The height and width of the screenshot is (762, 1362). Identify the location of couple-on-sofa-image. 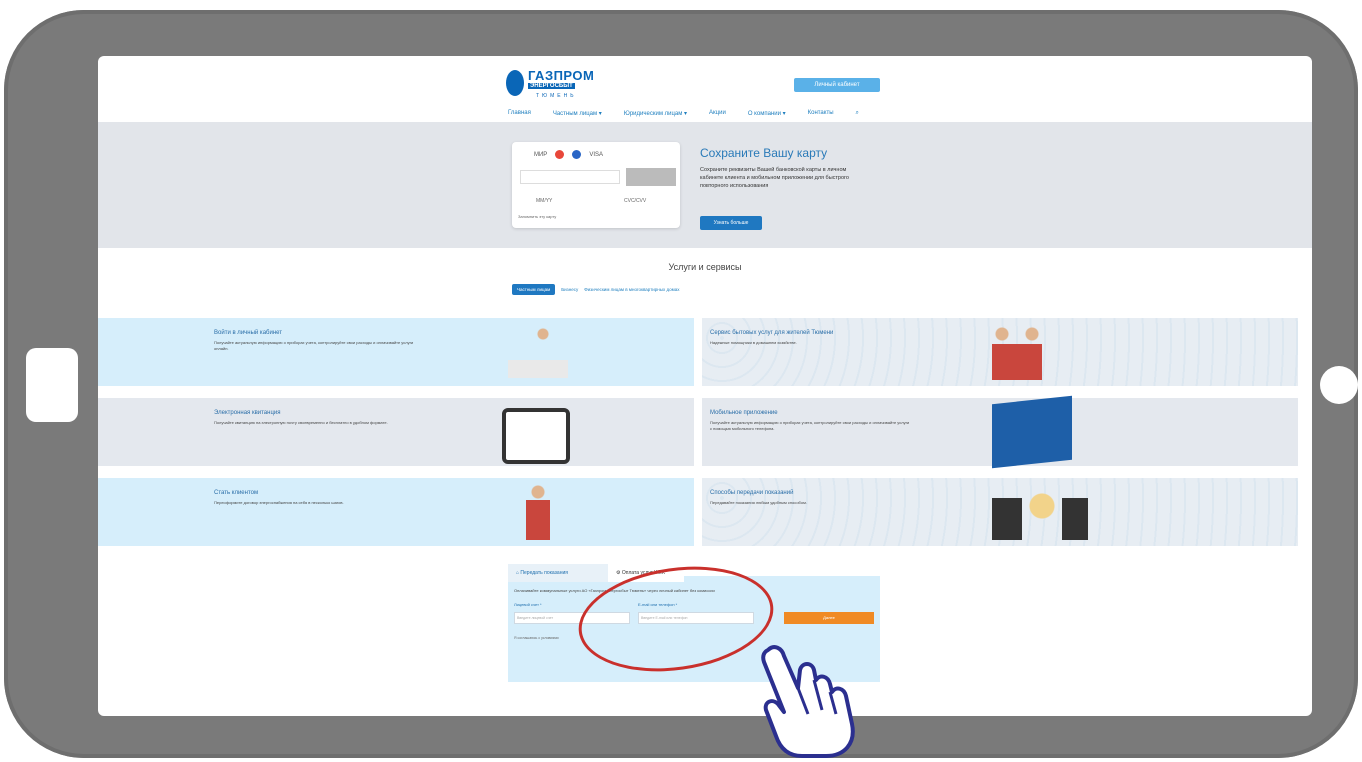
(538, 352).